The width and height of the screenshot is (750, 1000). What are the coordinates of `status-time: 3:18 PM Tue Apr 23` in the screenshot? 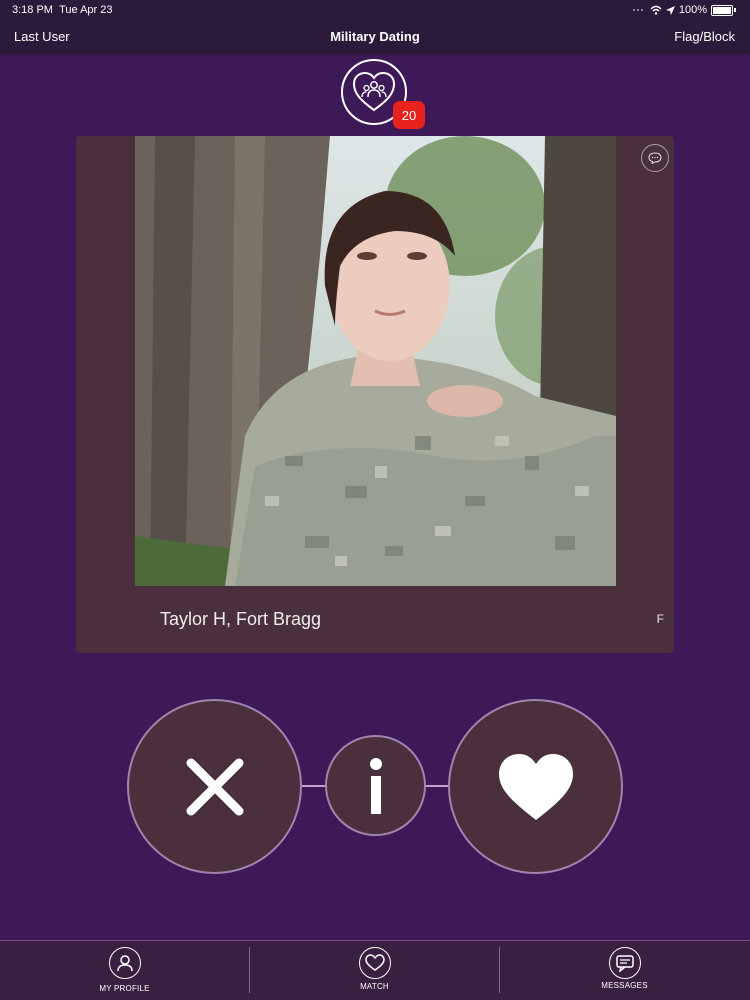 It's located at (62, 10).